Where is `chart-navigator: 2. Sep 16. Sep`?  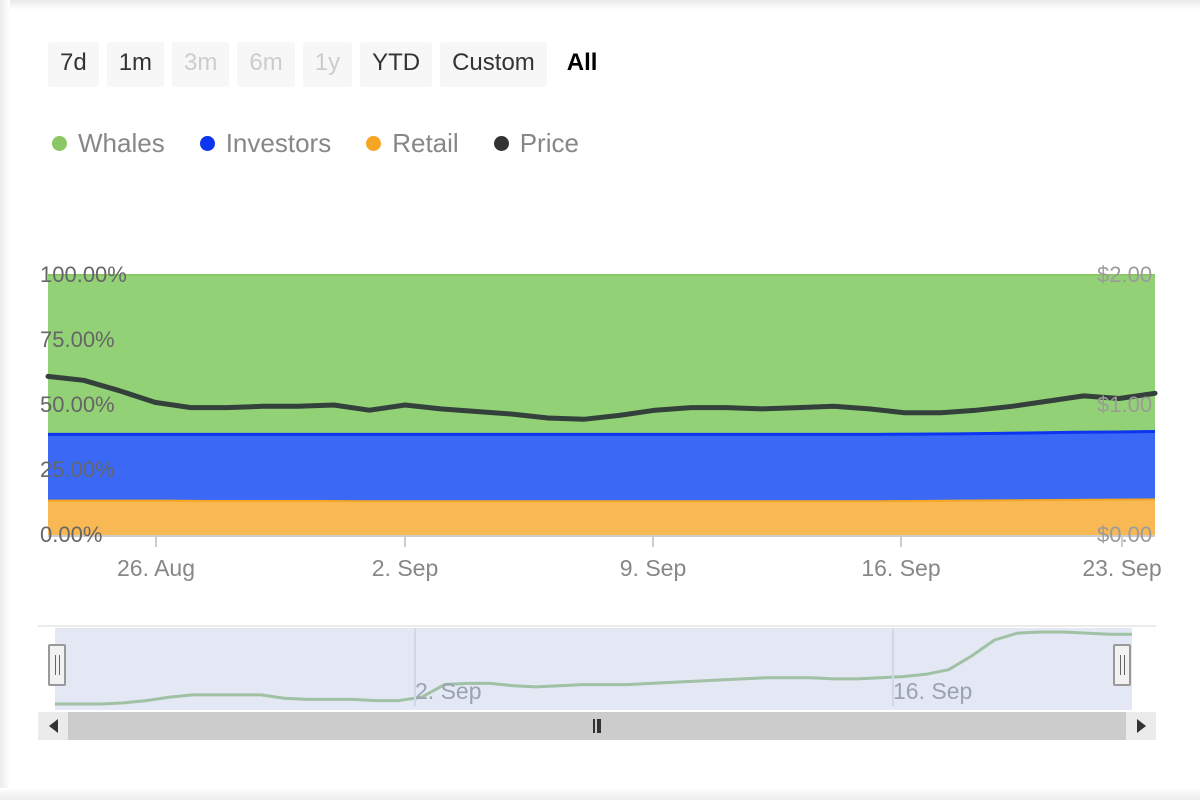 chart-navigator: 2. Sep 16. Sep is located at coordinates (597, 667).